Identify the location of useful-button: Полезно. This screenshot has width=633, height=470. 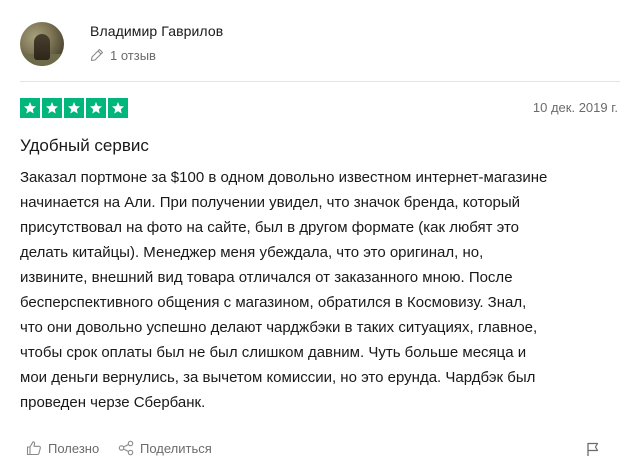
(62, 448).